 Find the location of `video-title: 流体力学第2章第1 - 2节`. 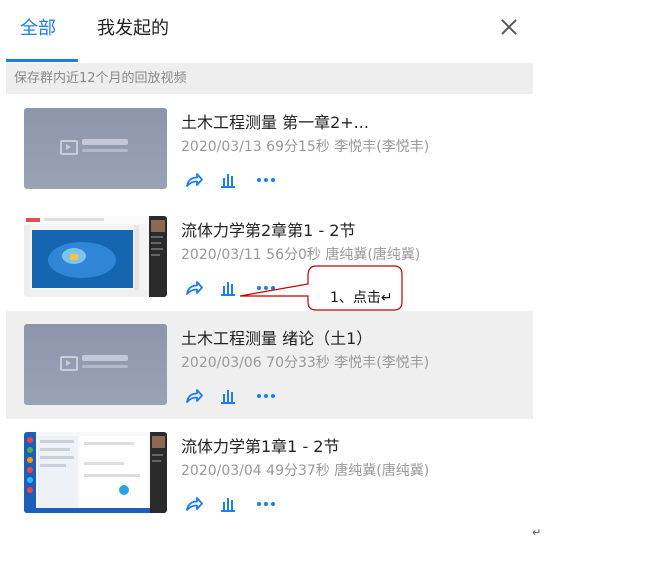

video-title: 流体力学第2章第1 - 2节 is located at coordinates (268, 229).